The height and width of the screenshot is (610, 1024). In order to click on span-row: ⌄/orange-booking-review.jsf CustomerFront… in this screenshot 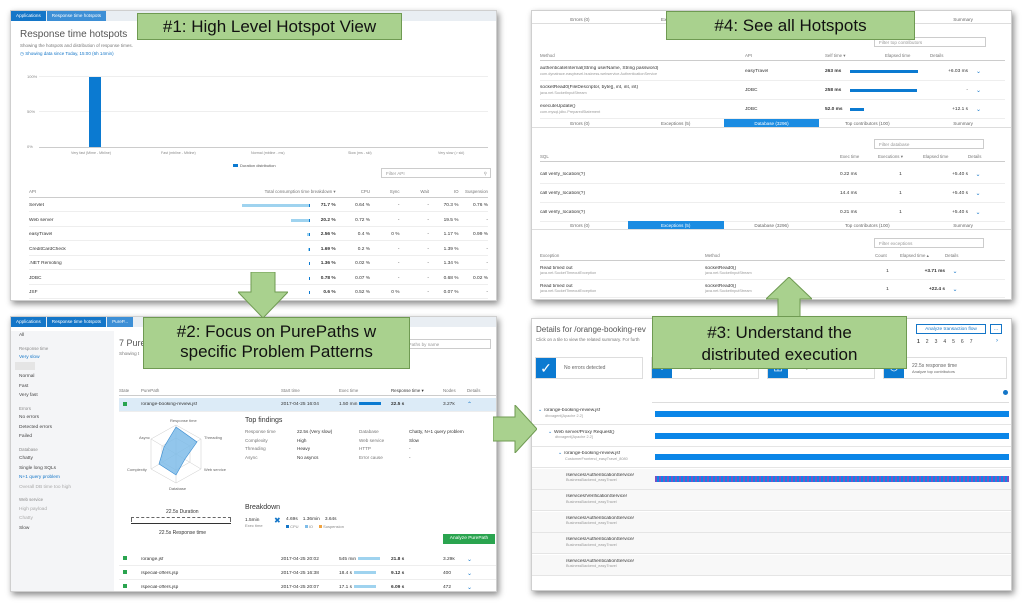, I will do `click(771, 457)`.